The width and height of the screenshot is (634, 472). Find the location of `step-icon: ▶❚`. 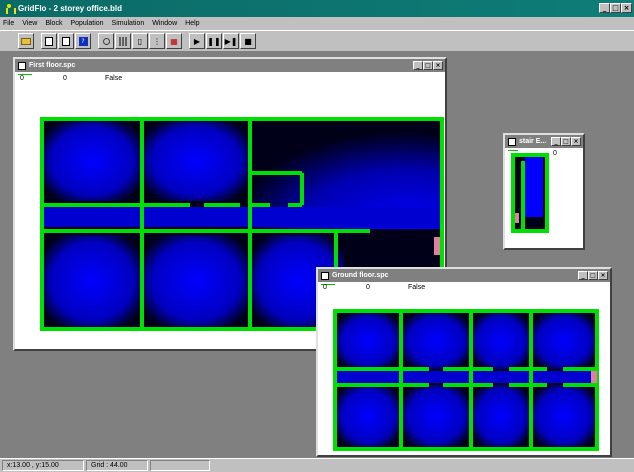

step-icon: ▶❚ is located at coordinates (231, 41).